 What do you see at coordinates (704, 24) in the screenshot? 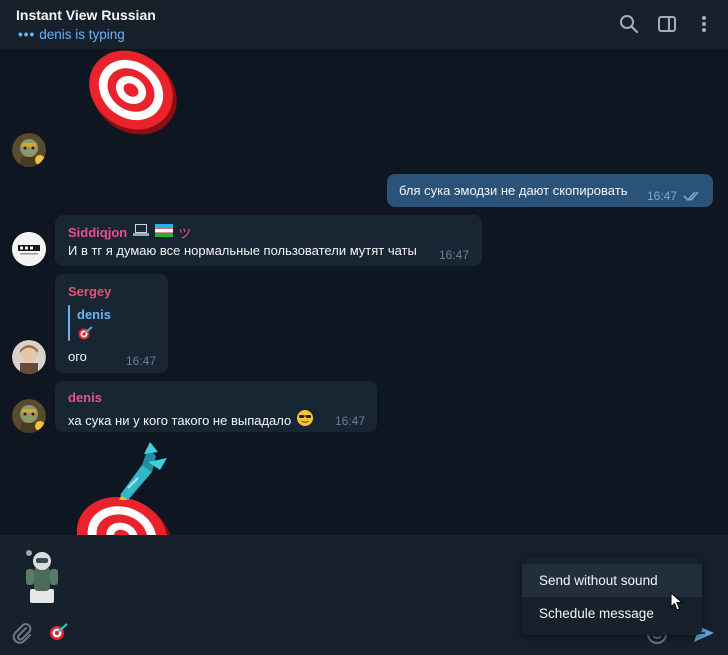
I see `more-vertical-icon` at bounding box center [704, 24].